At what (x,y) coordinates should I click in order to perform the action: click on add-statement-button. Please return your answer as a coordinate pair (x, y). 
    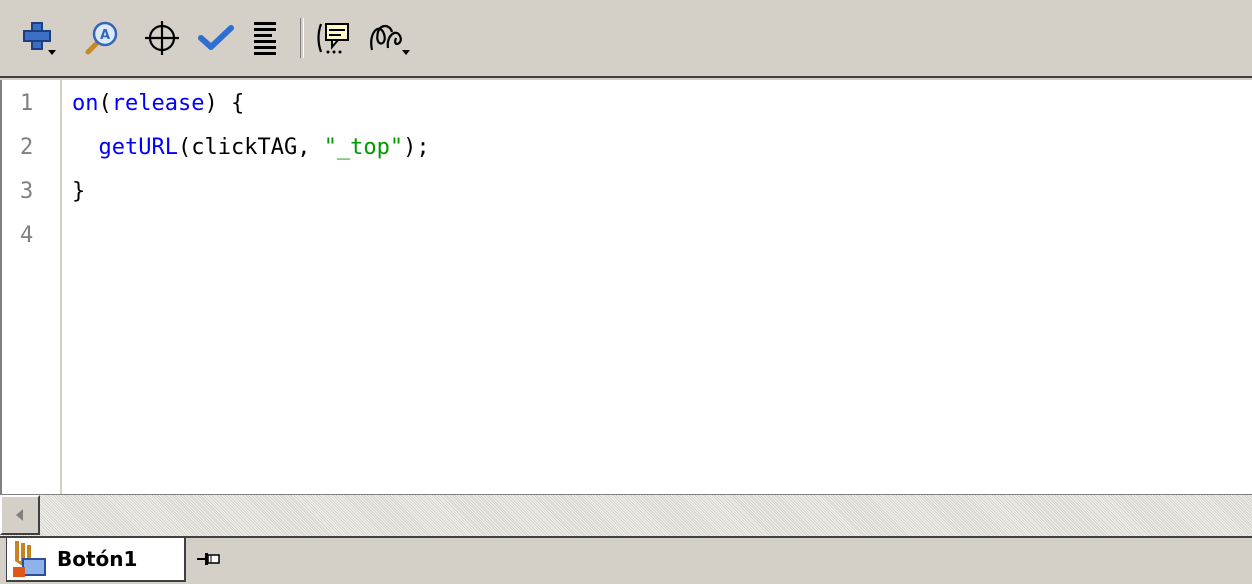
    Looking at the image, I should click on (40, 38).